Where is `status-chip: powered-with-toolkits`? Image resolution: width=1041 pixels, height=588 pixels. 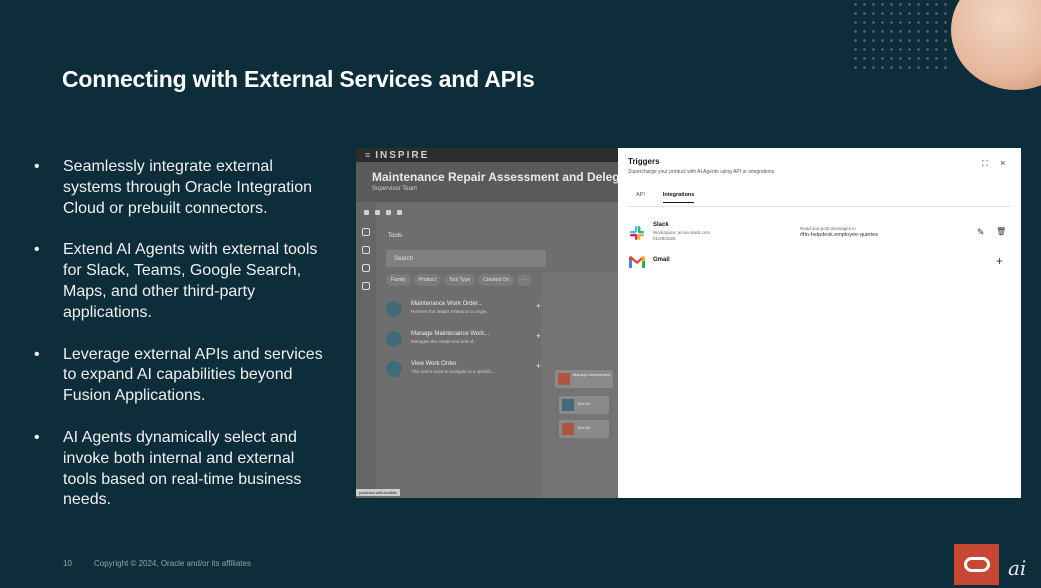 status-chip: powered-with-toolkits is located at coordinates (378, 492).